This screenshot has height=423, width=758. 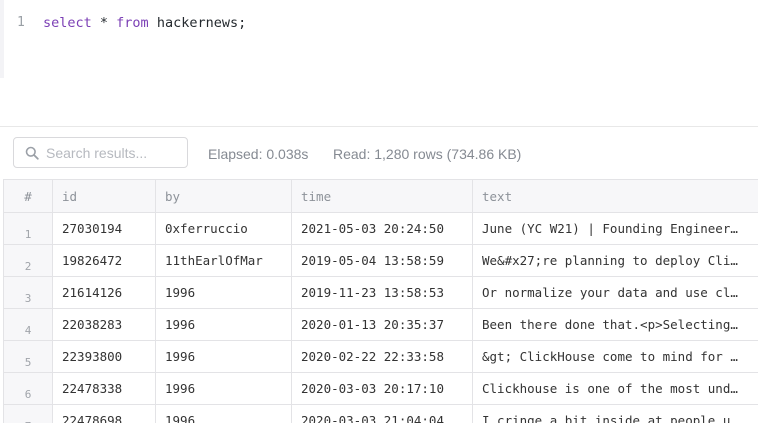 What do you see at coordinates (28, 260) in the screenshot?
I see `row-number: 2` at bounding box center [28, 260].